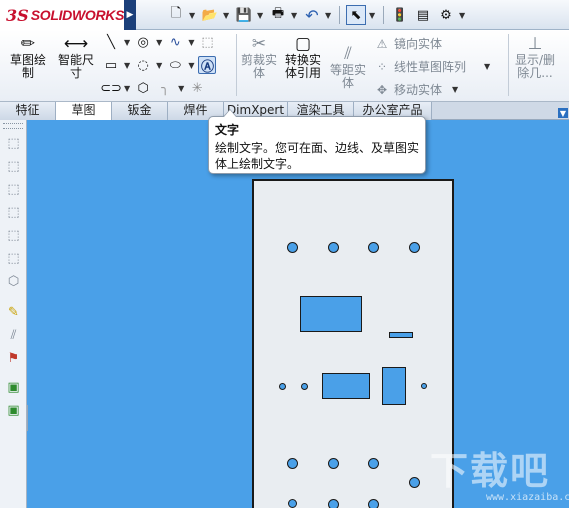  What do you see at coordinates (28, 111) in the screenshot?
I see `tab-features: 特征` at bounding box center [28, 111].